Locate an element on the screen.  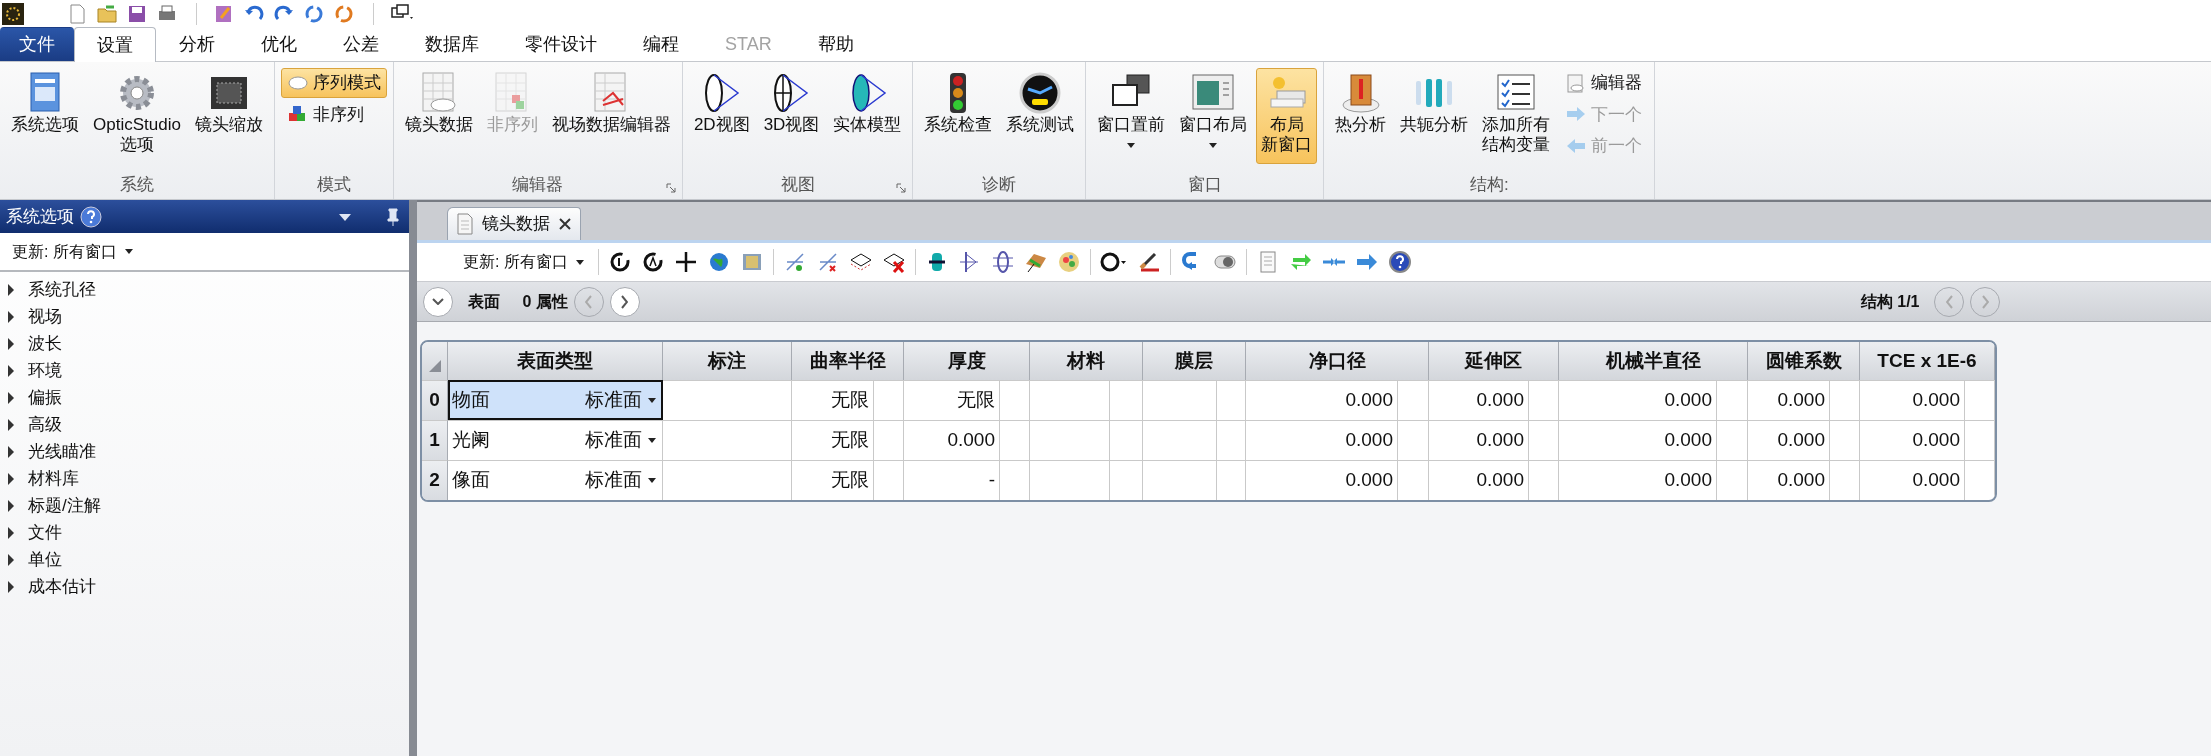
tree-item: 波长 is located at coordinates (204, 344).